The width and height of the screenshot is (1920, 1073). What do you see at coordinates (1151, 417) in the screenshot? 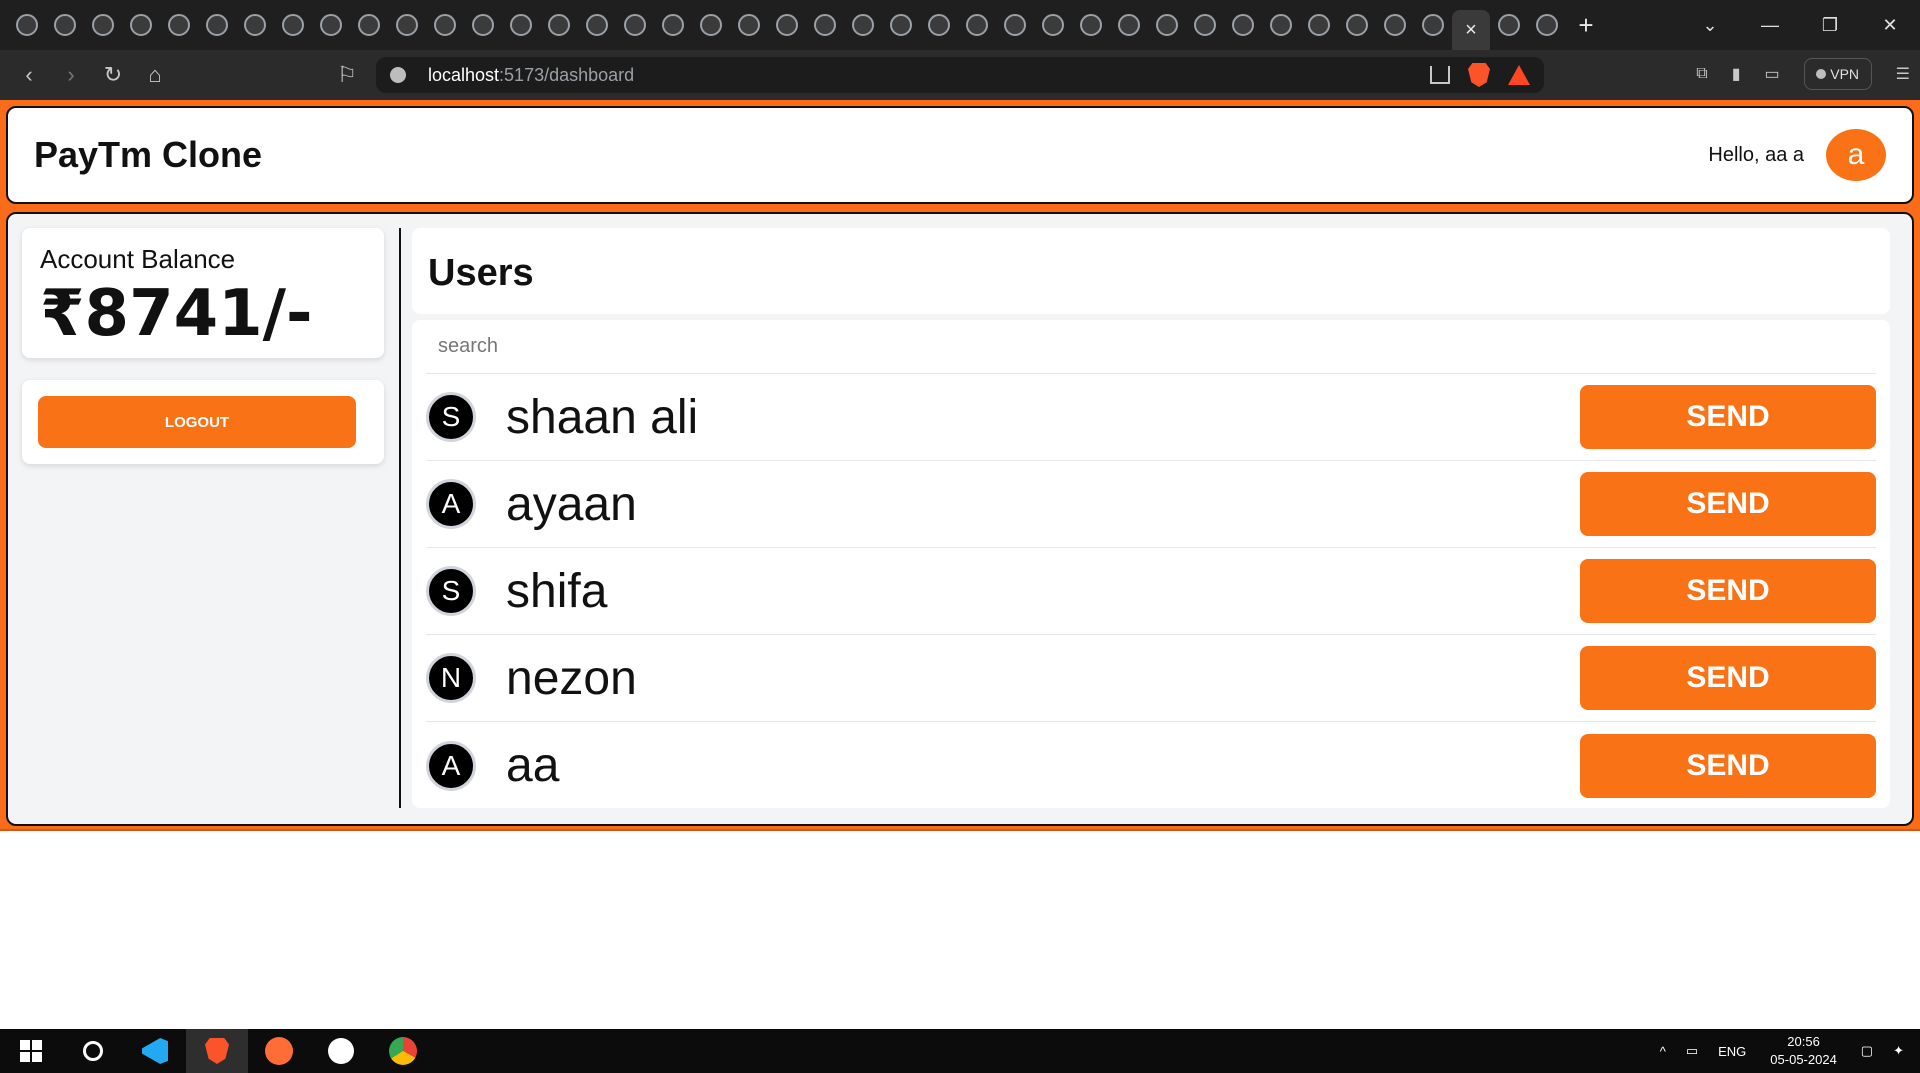
I see `user-row: S shaan ali SEND` at bounding box center [1151, 417].